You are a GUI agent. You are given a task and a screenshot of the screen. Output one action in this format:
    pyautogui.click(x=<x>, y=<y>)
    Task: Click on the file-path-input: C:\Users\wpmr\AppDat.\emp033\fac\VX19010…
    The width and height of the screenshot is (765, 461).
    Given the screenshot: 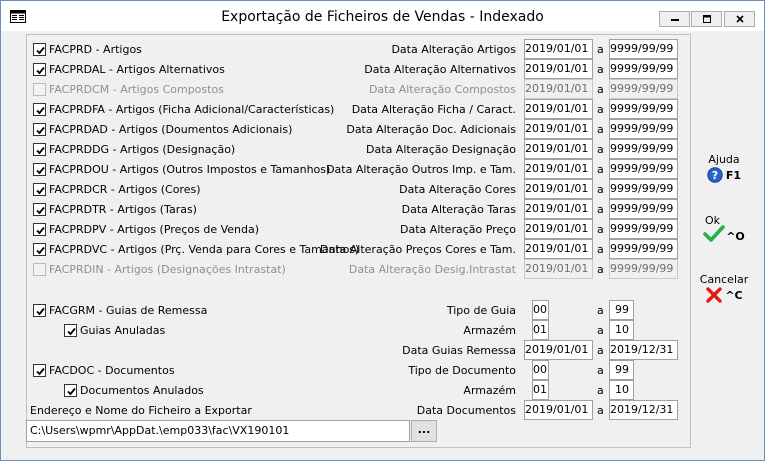 What is the action you would take?
    pyautogui.click(x=218, y=431)
    